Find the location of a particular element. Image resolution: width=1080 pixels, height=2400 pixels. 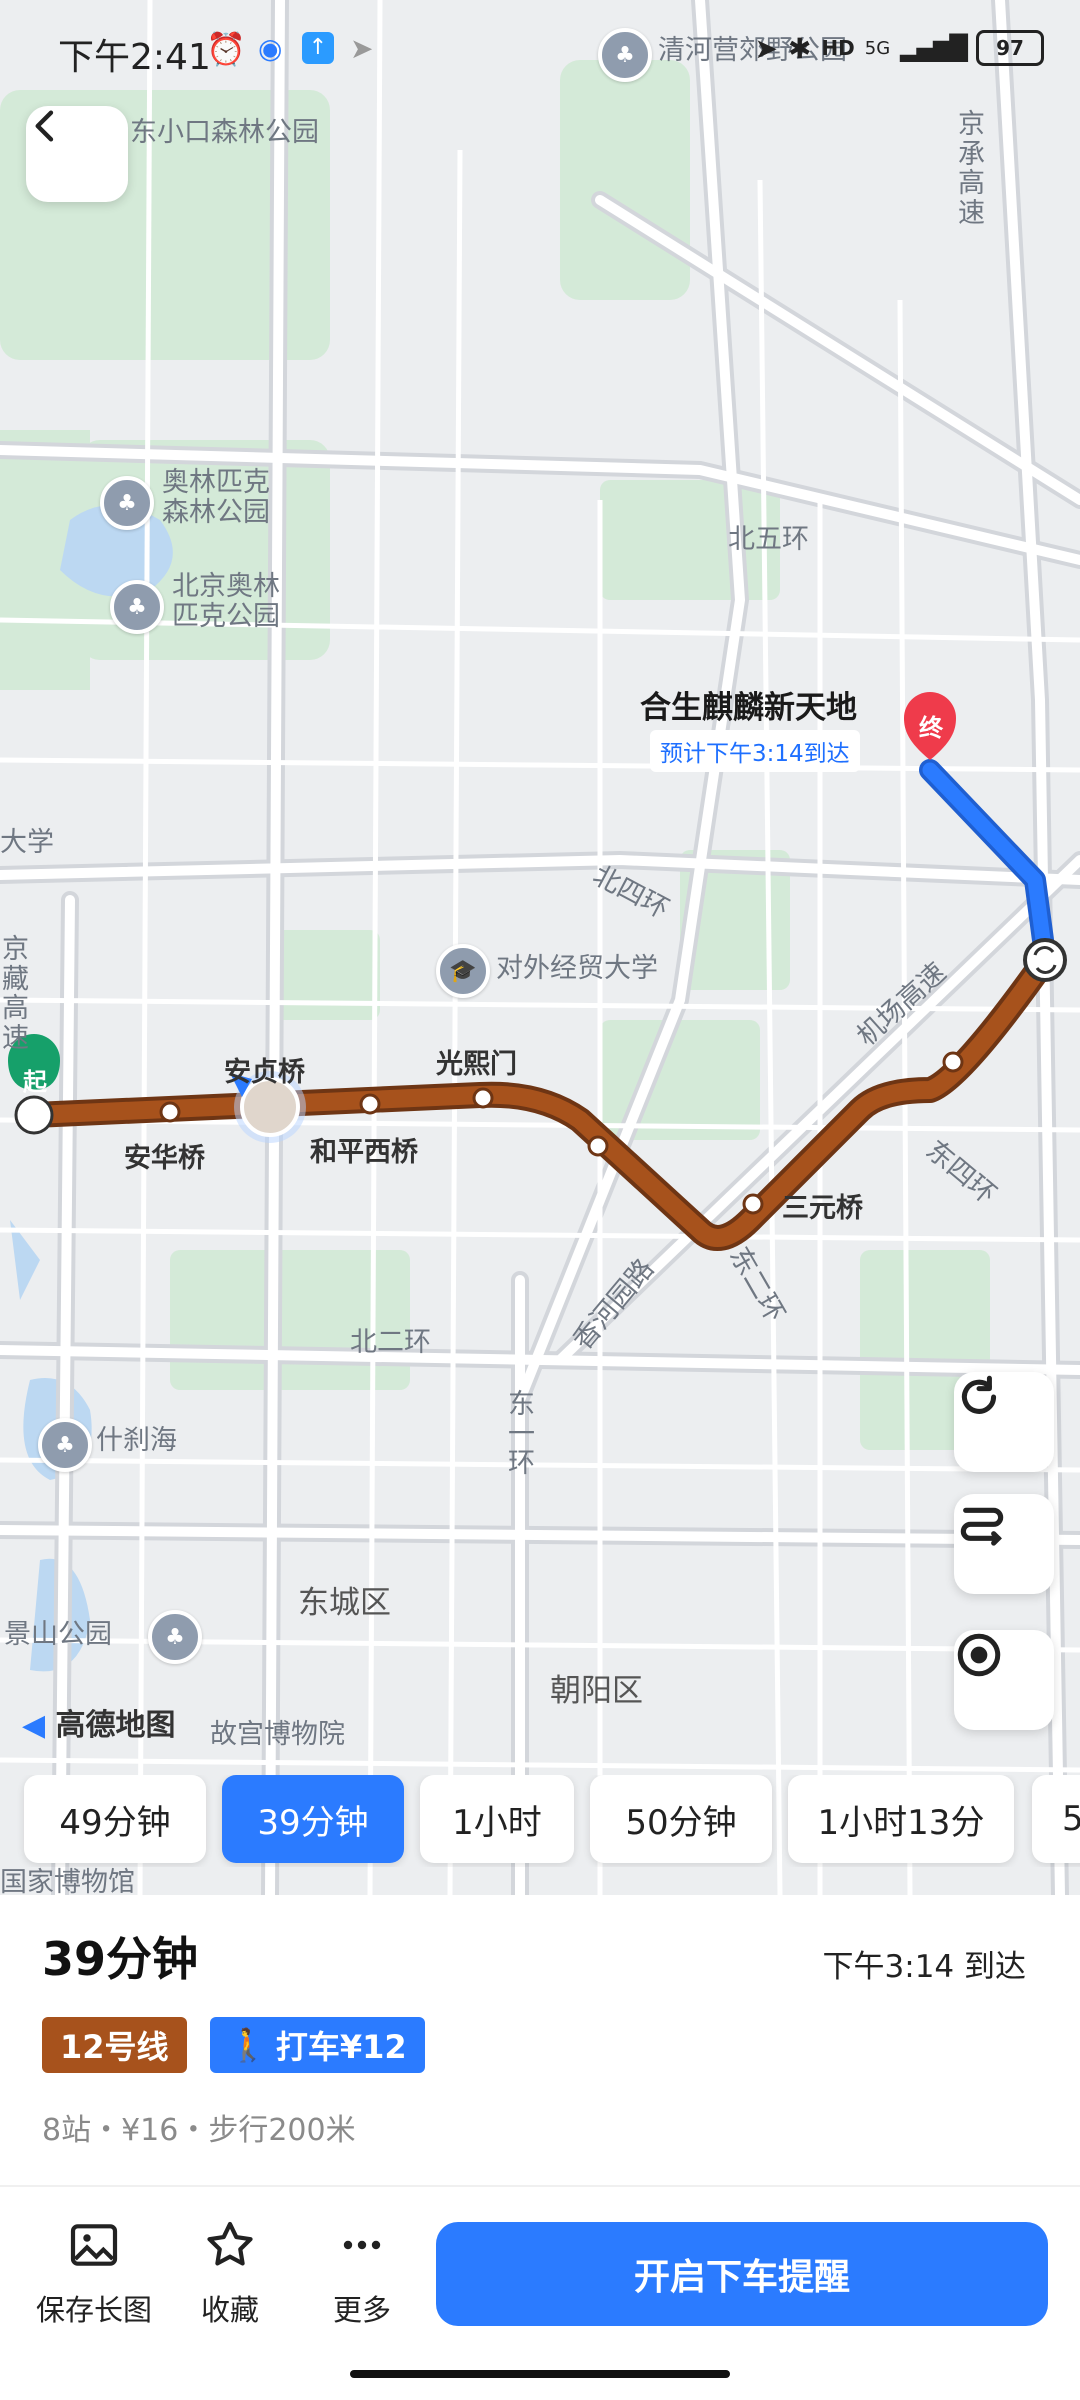

map-label-dongcheng: 东城区 is located at coordinates (344, 1603).